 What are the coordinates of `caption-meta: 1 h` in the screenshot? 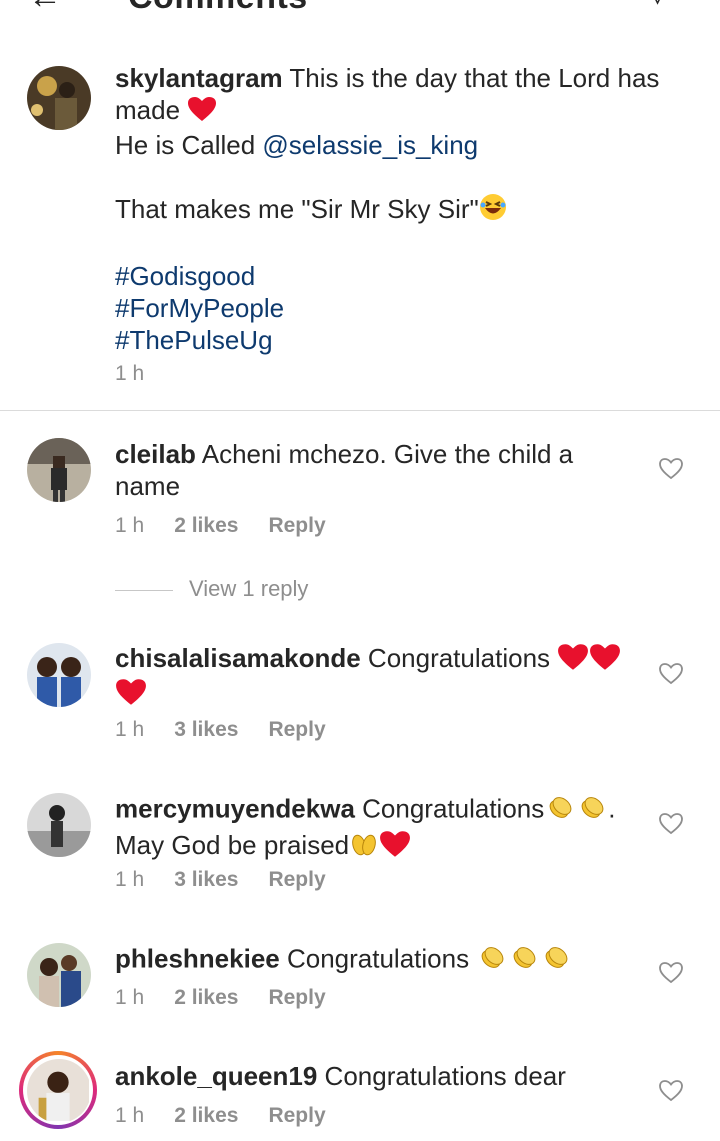 It's located at (144, 374).